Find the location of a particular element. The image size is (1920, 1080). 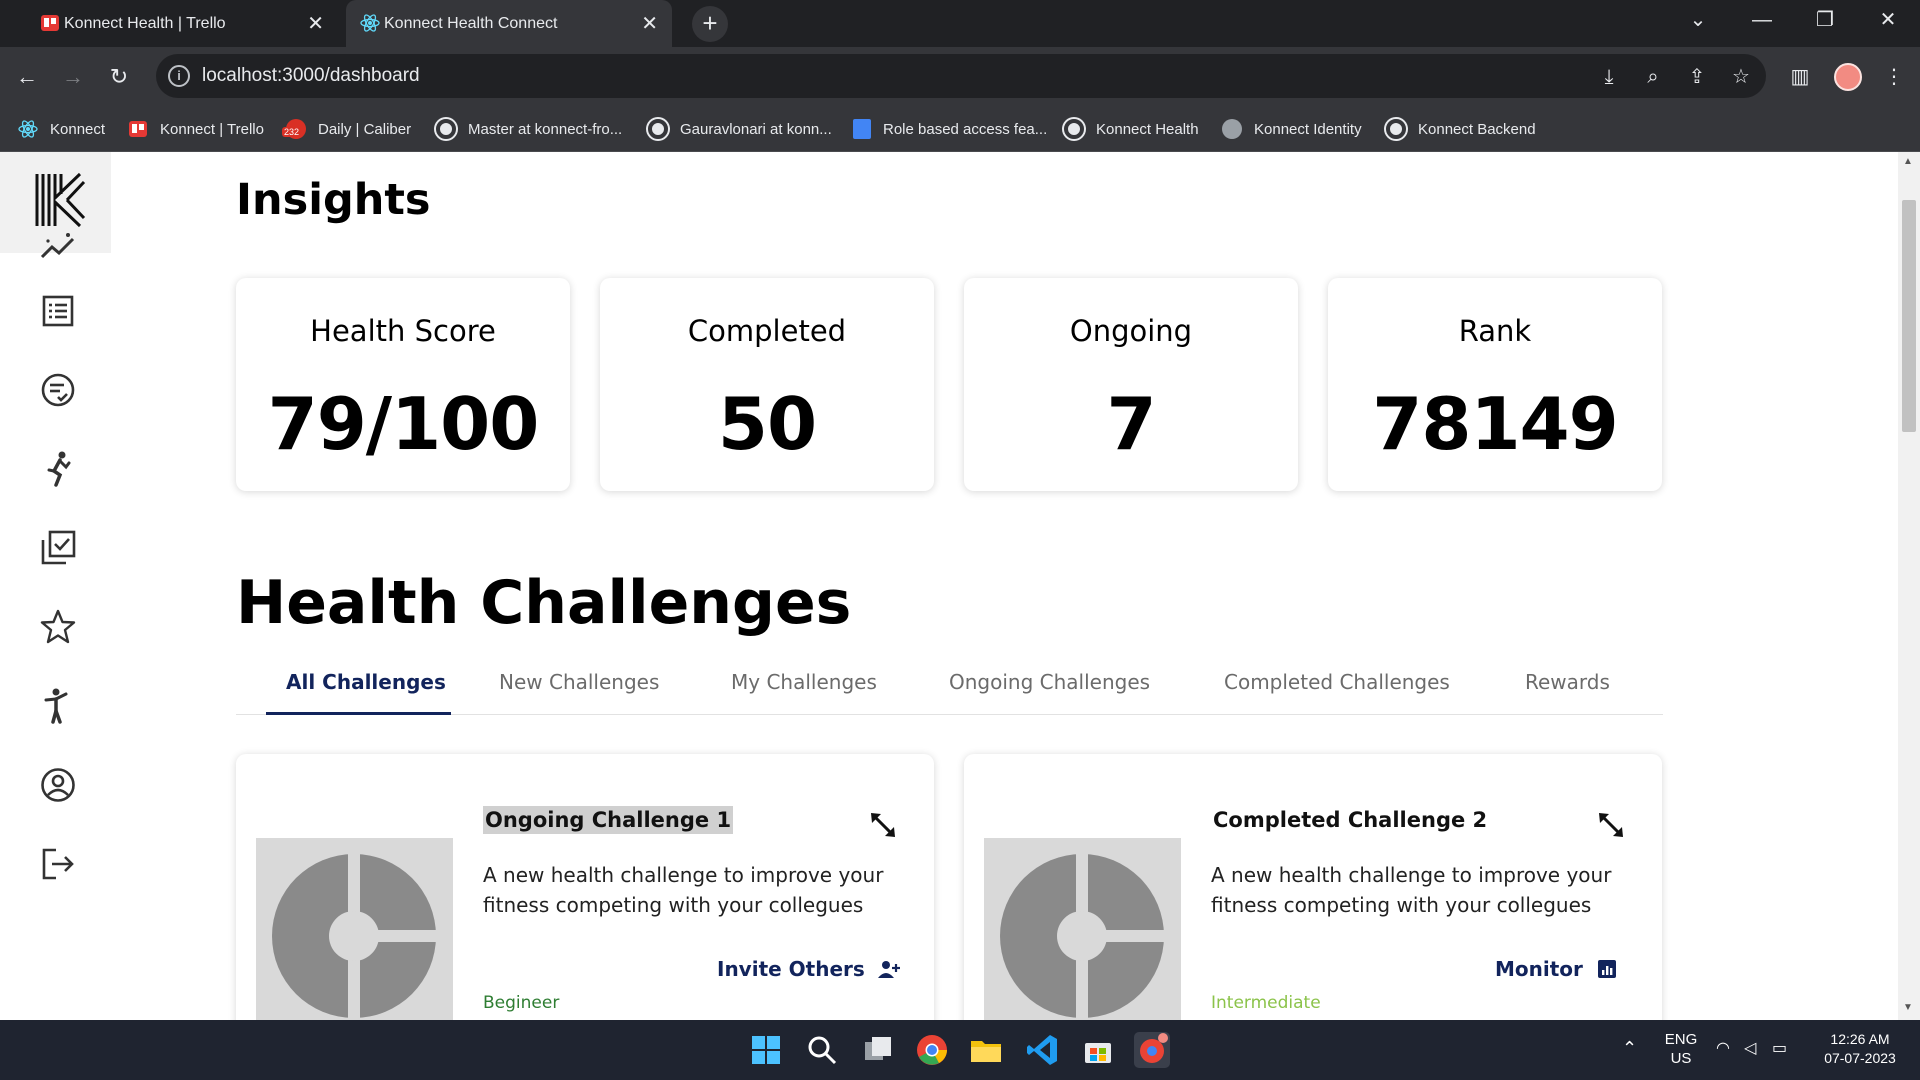

sidebar-item-logout is located at coordinates (58, 864).